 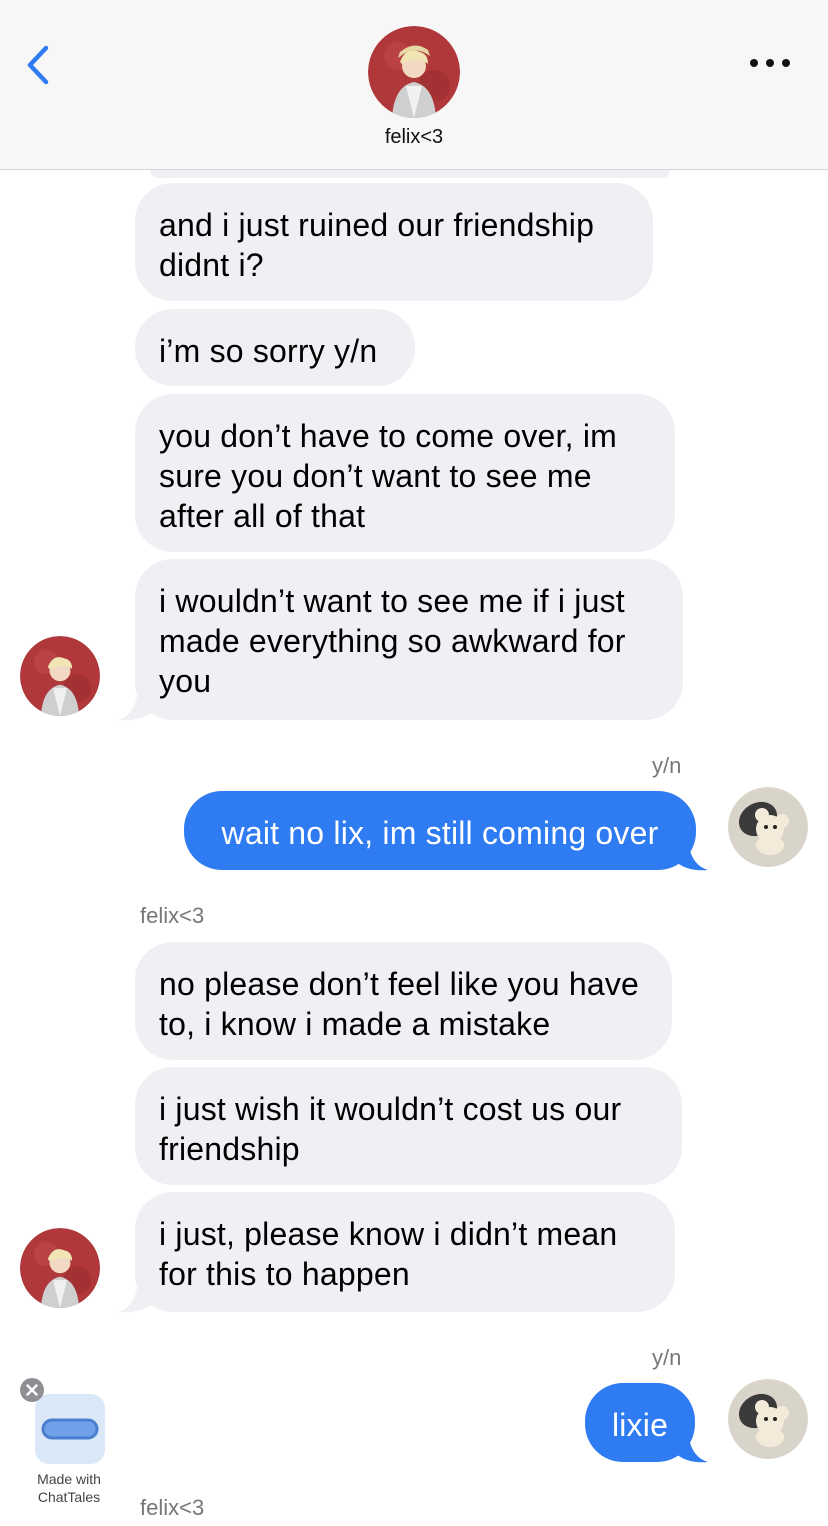 I want to click on close-icon, so click(x=32, y=1390).